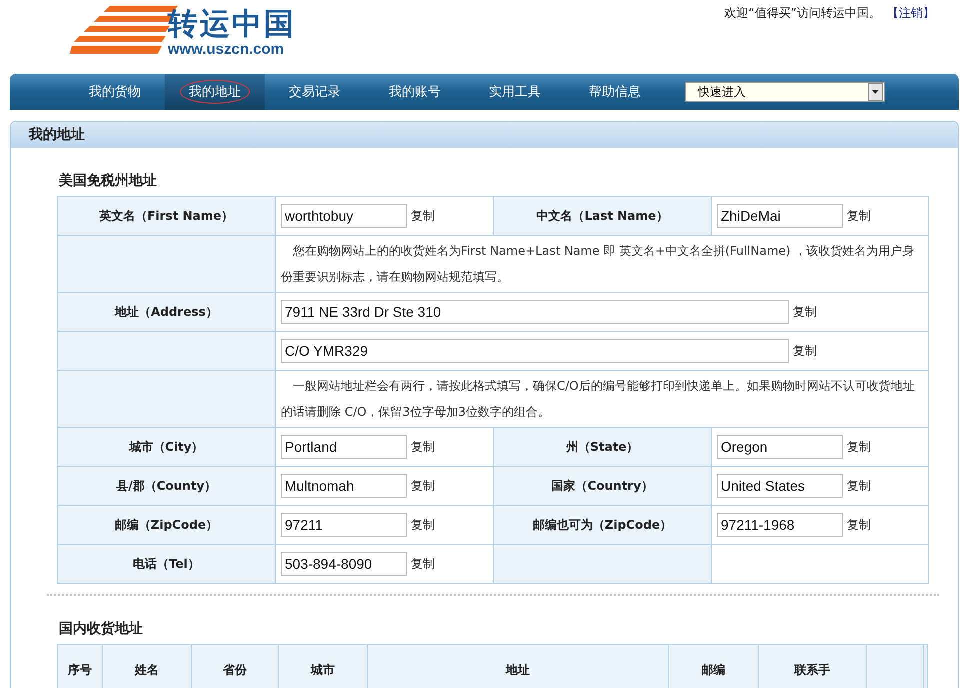  I want to click on quick-select: 快速进入, so click(785, 92).